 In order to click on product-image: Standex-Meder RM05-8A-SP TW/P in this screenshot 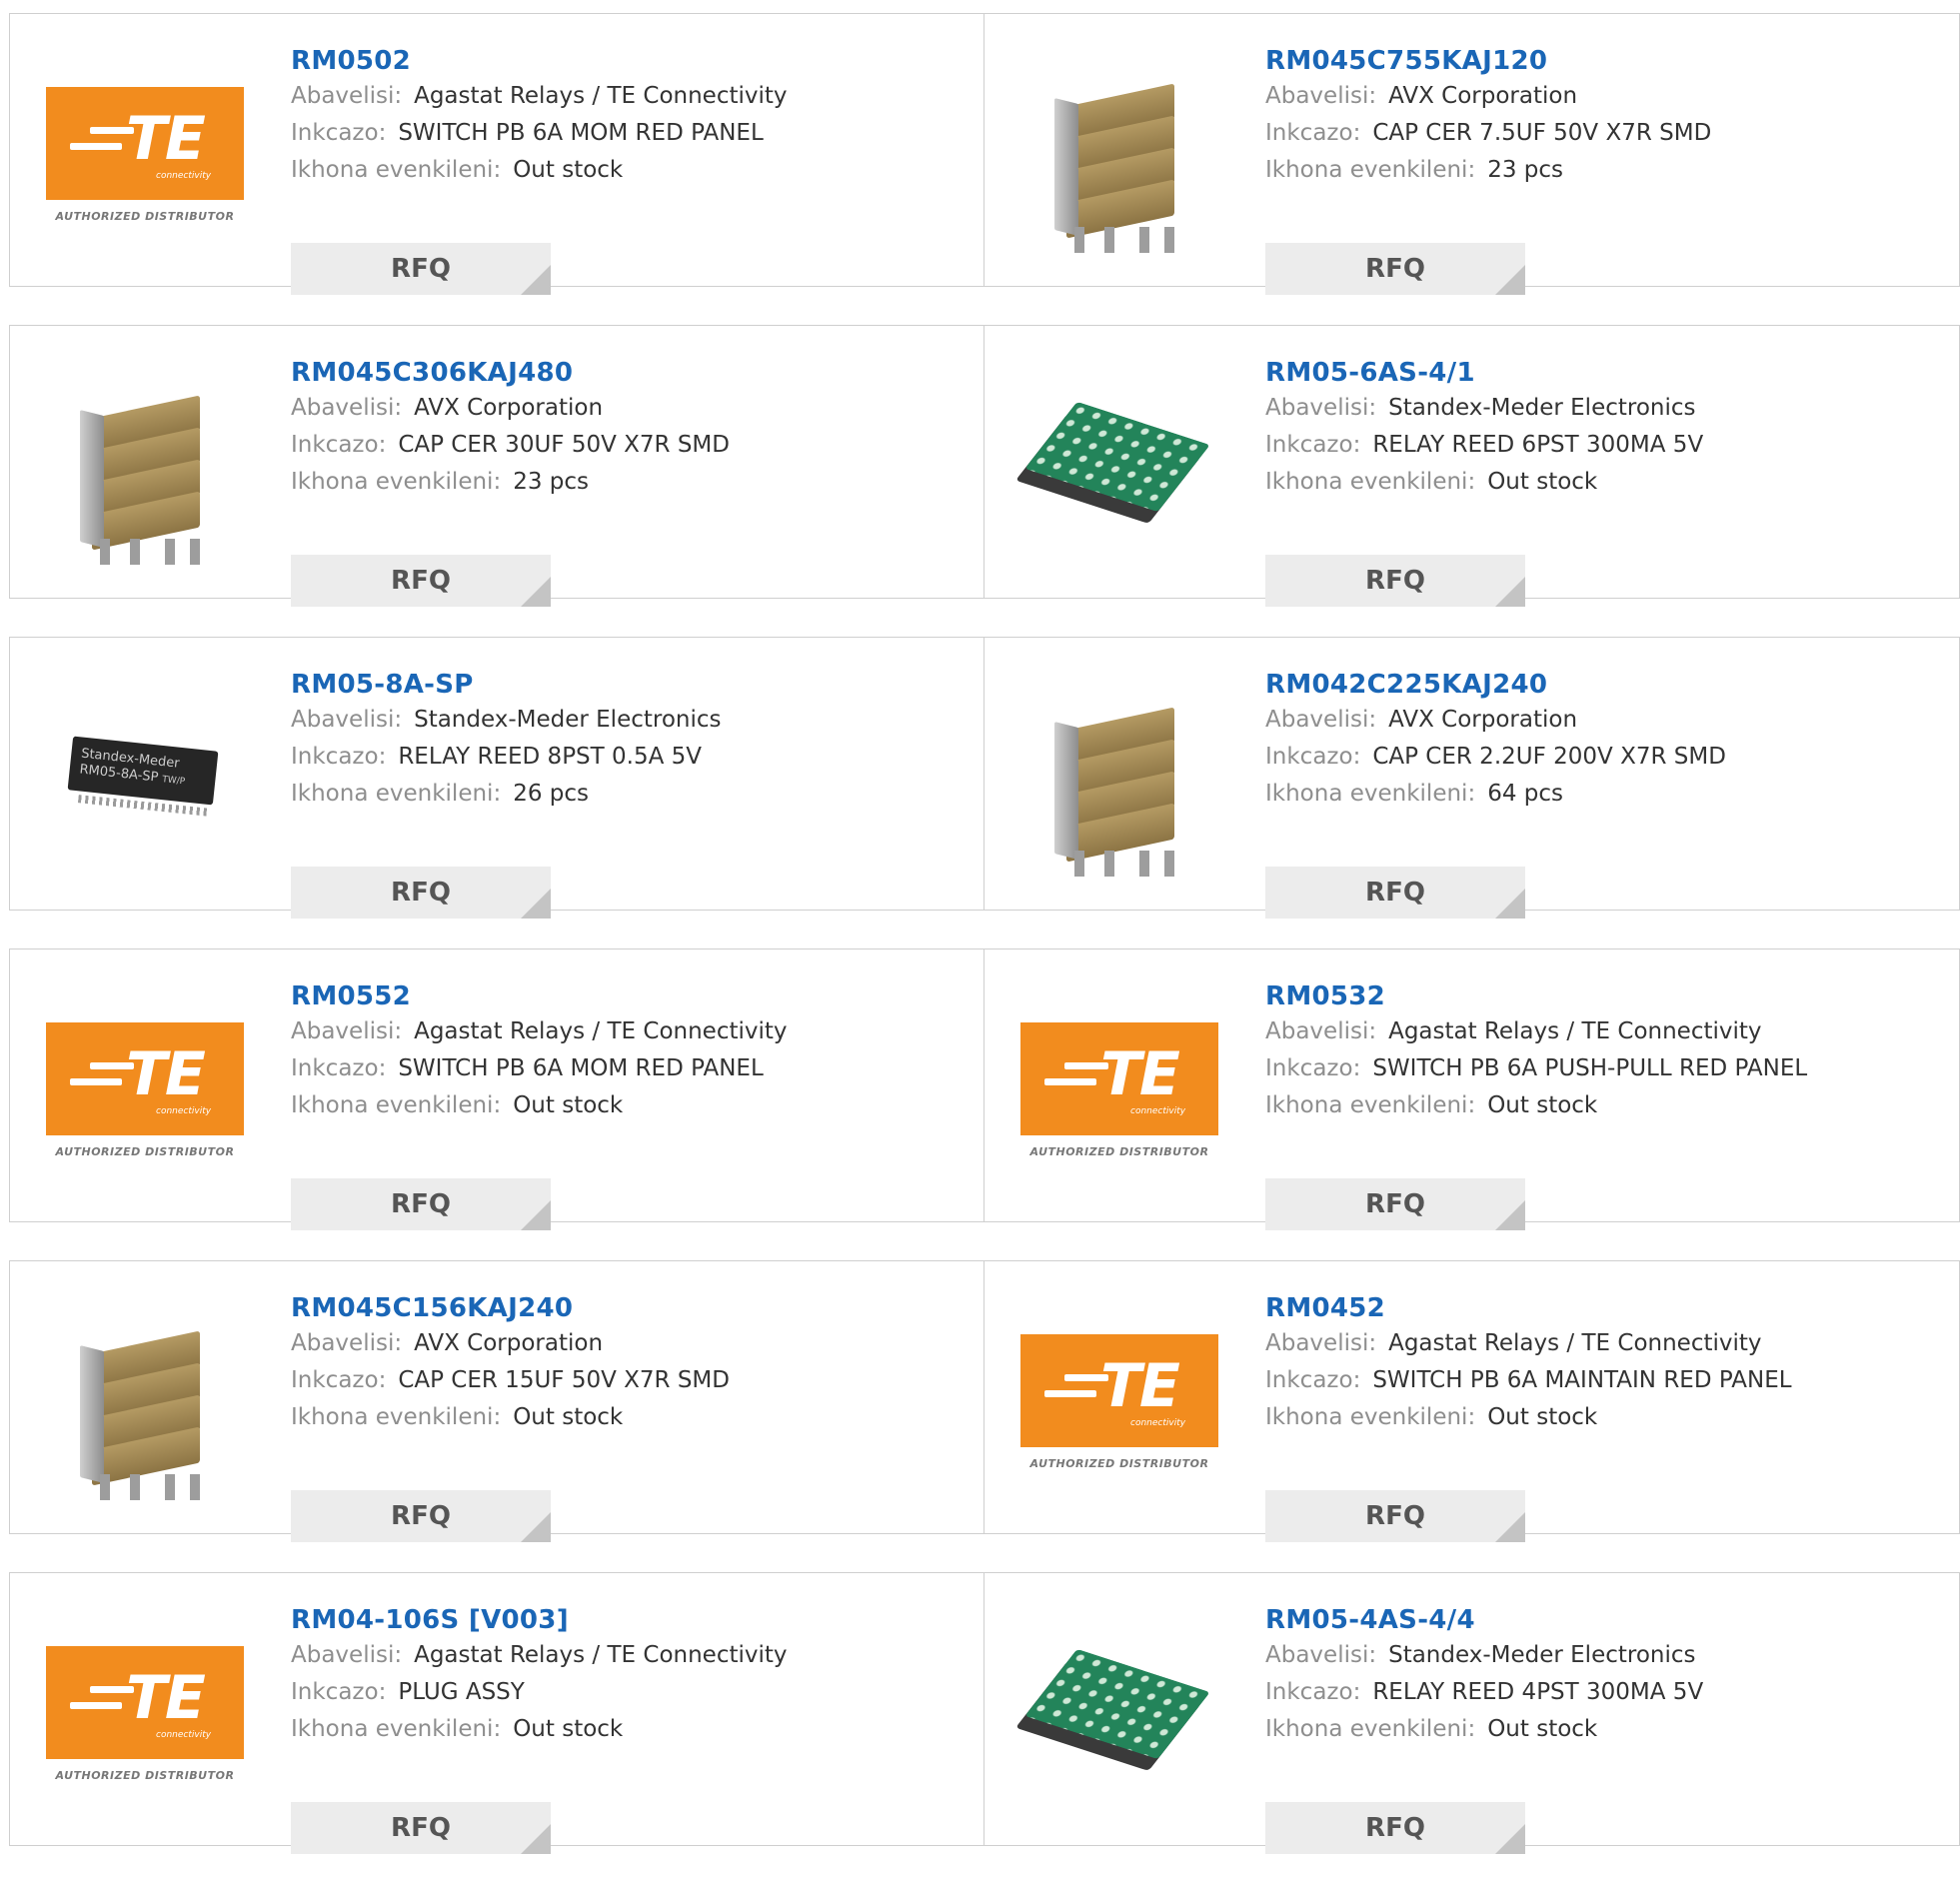, I will do `click(145, 779)`.